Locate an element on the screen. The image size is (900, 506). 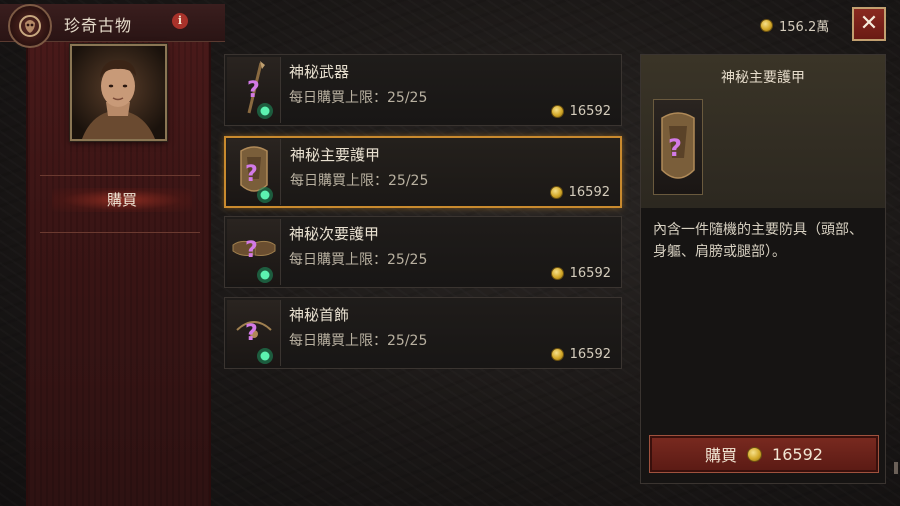
jewelry-icon: ? is located at coordinates (254, 333).